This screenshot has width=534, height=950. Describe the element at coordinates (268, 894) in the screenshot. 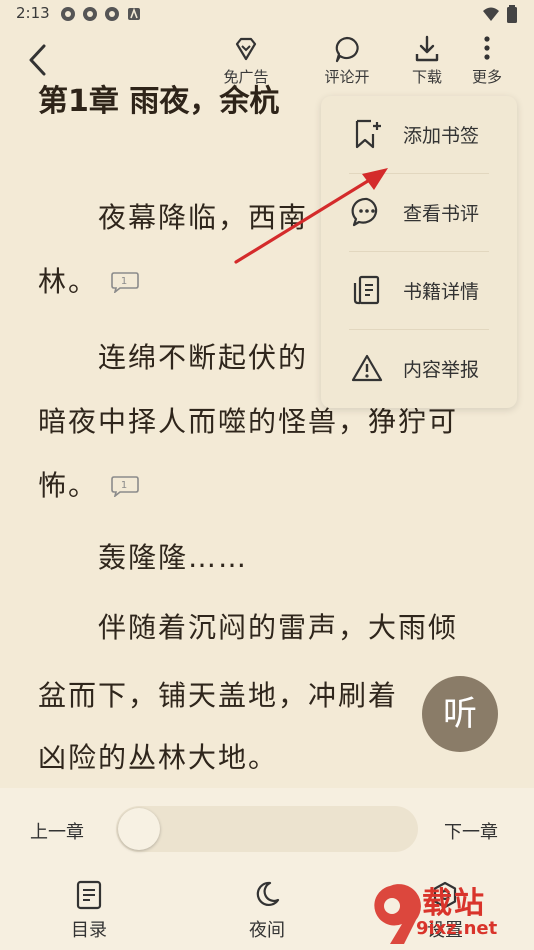

I see `moon-icon` at that location.